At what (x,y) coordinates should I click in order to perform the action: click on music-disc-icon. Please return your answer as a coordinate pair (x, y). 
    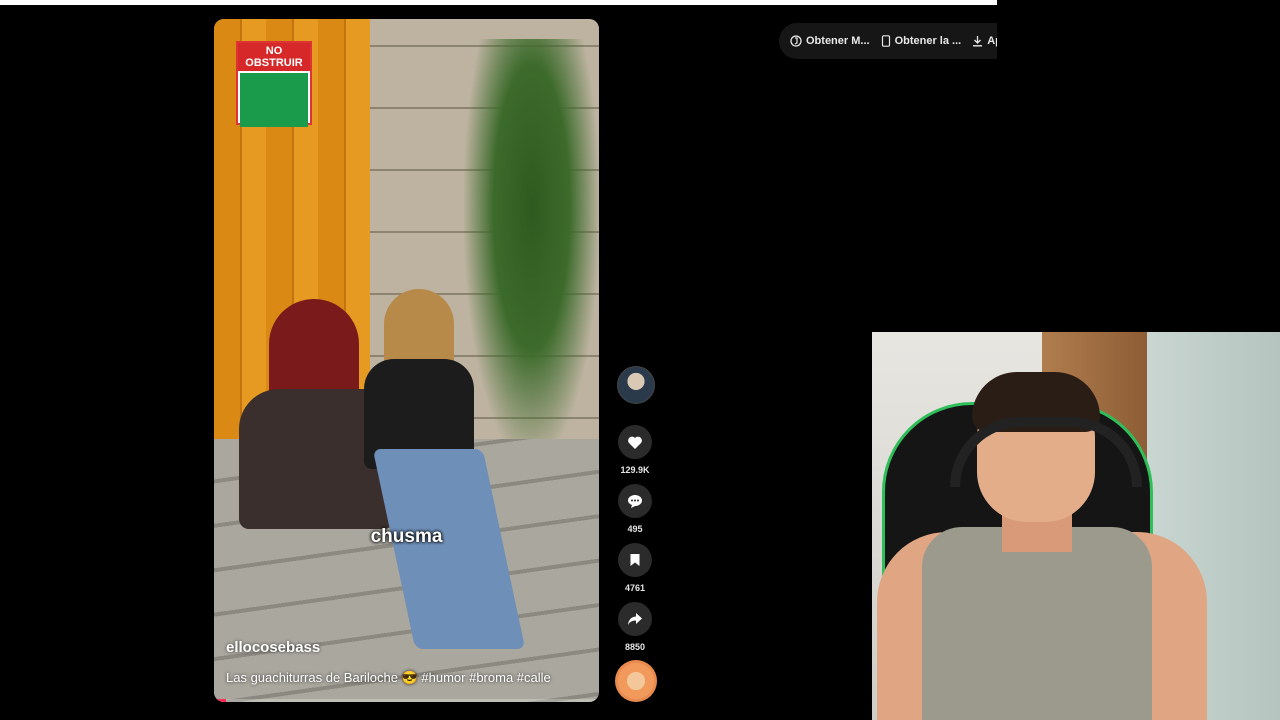
    Looking at the image, I should click on (636, 681).